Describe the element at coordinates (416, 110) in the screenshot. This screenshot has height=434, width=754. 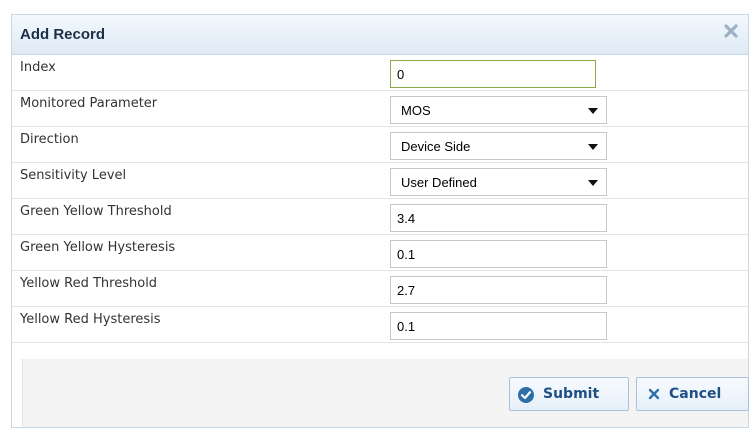
I see `monitored-parameter-value: MOS` at that location.